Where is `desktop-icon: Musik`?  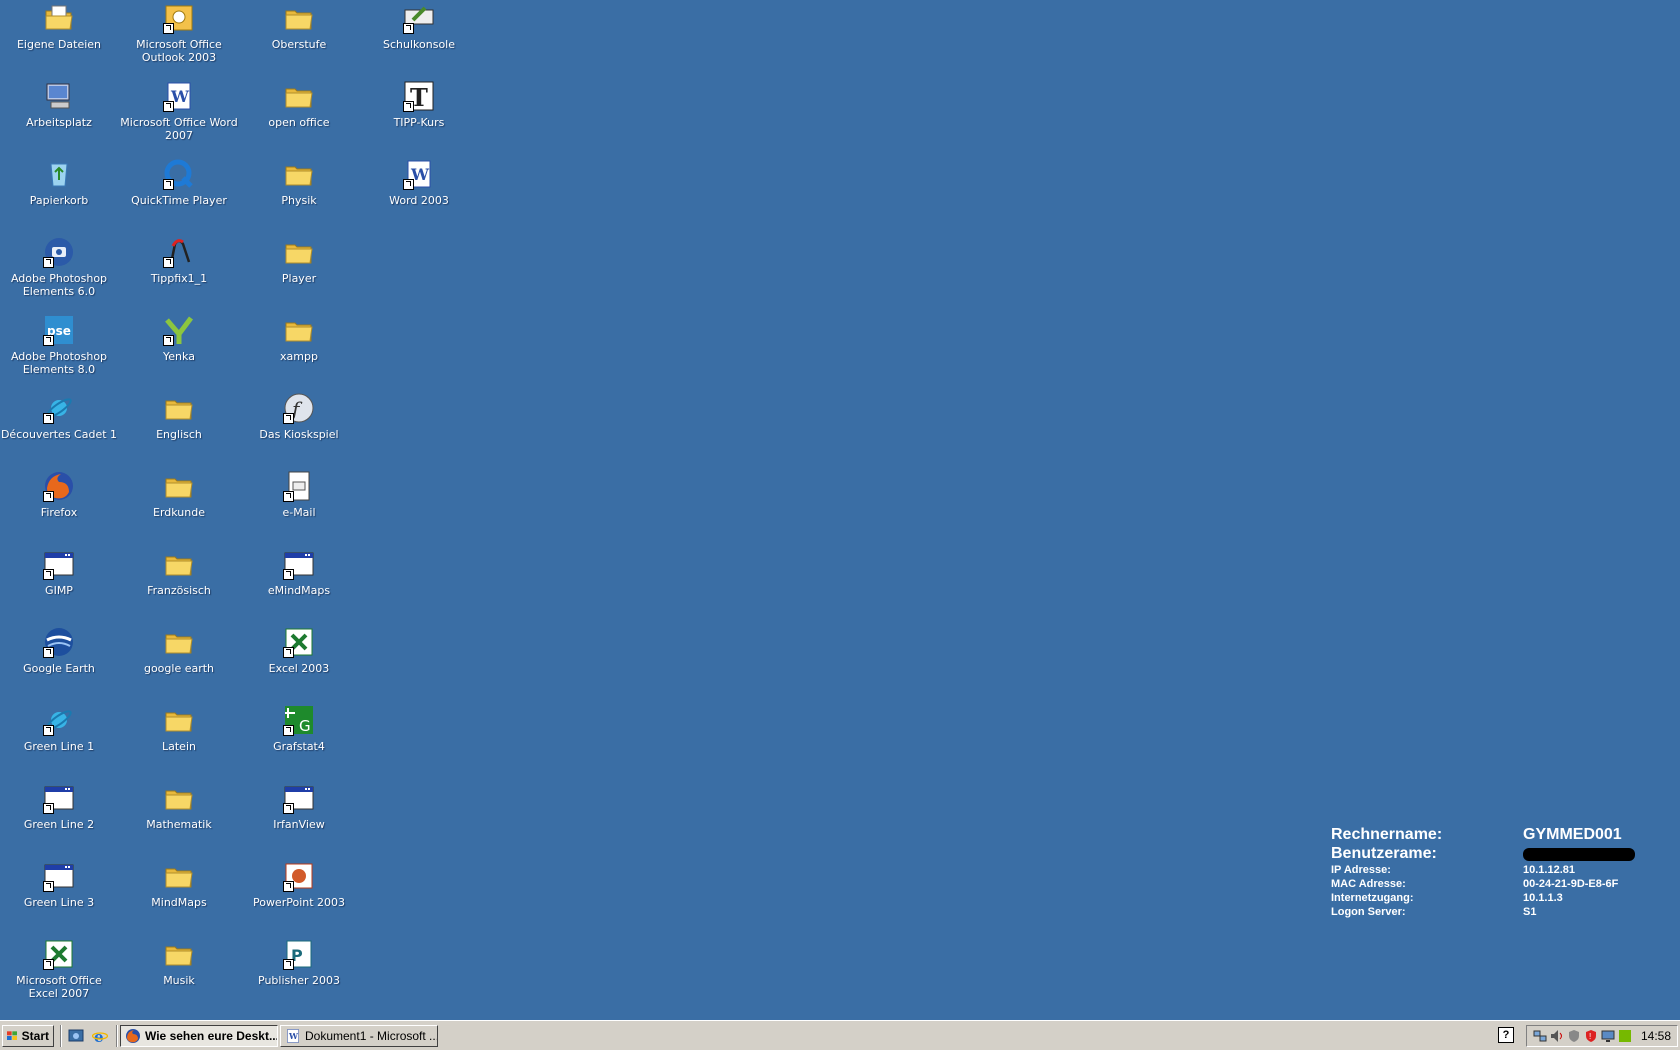 desktop-icon: Musik is located at coordinates (179, 962).